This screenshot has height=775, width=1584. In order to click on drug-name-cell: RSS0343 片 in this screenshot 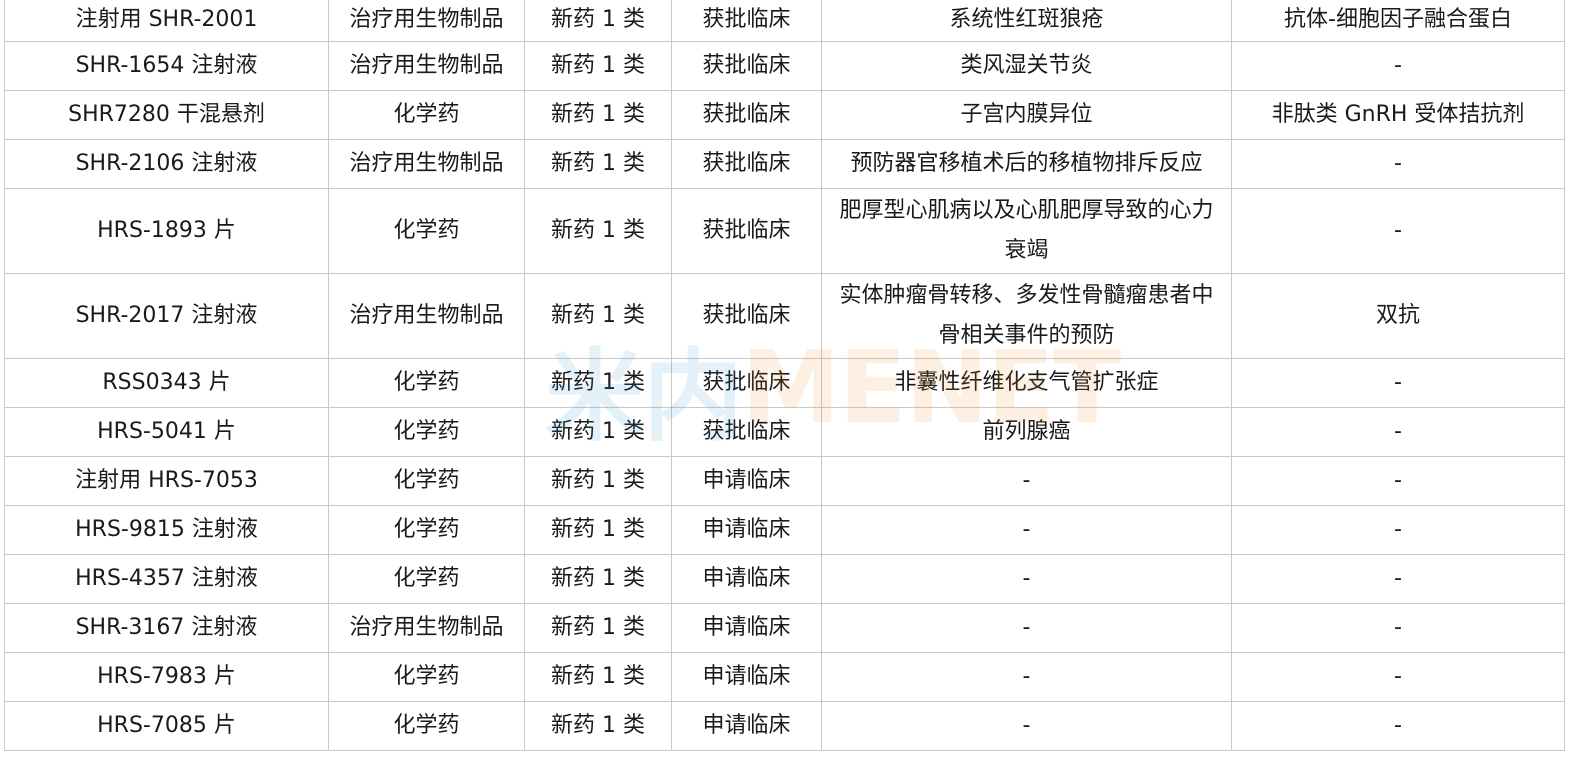, I will do `click(166, 382)`.